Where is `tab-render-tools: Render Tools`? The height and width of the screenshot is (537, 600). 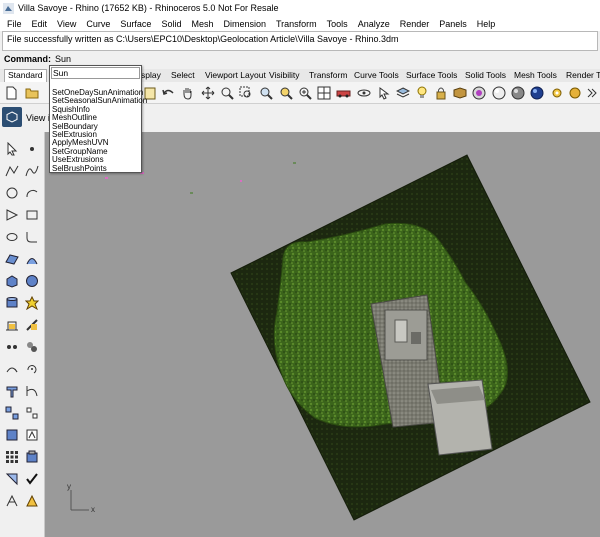 tab-render-tools: Render Tools is located at coordinates (581, 75).